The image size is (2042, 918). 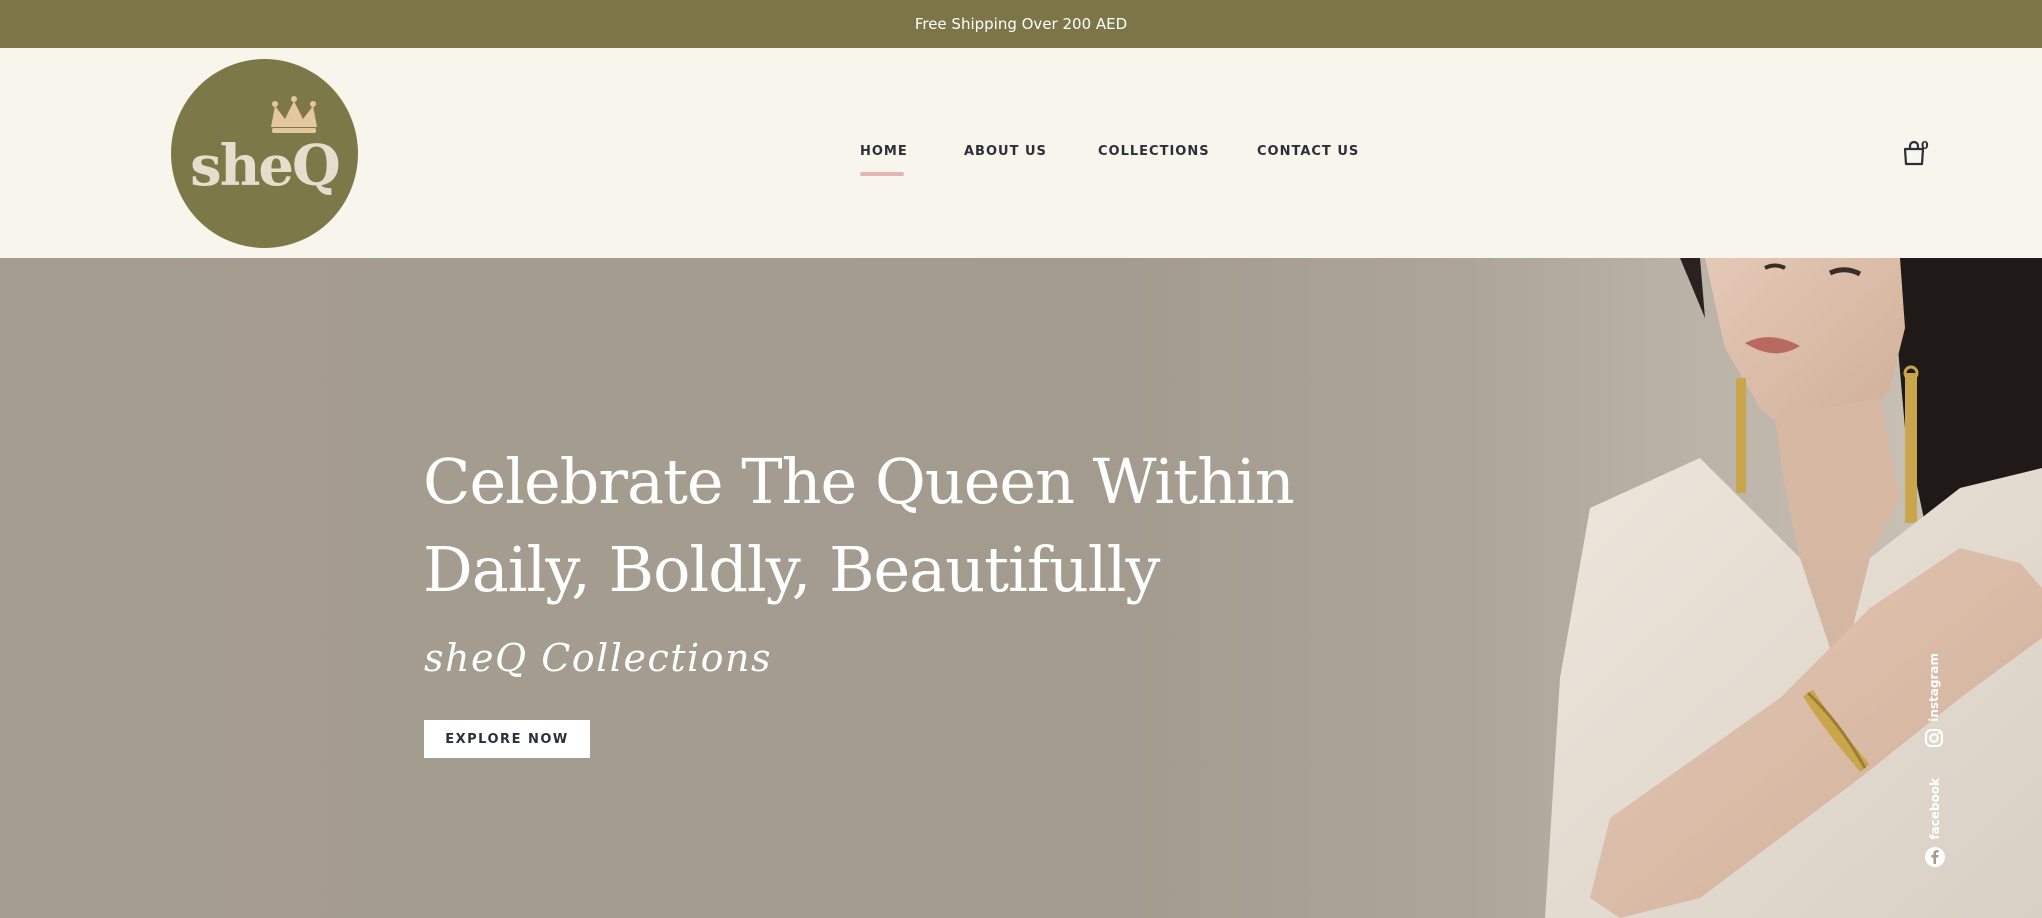 I want to click on announcement-bar: Free Shipping Over 200 AED, so click(x=1021, y=24).